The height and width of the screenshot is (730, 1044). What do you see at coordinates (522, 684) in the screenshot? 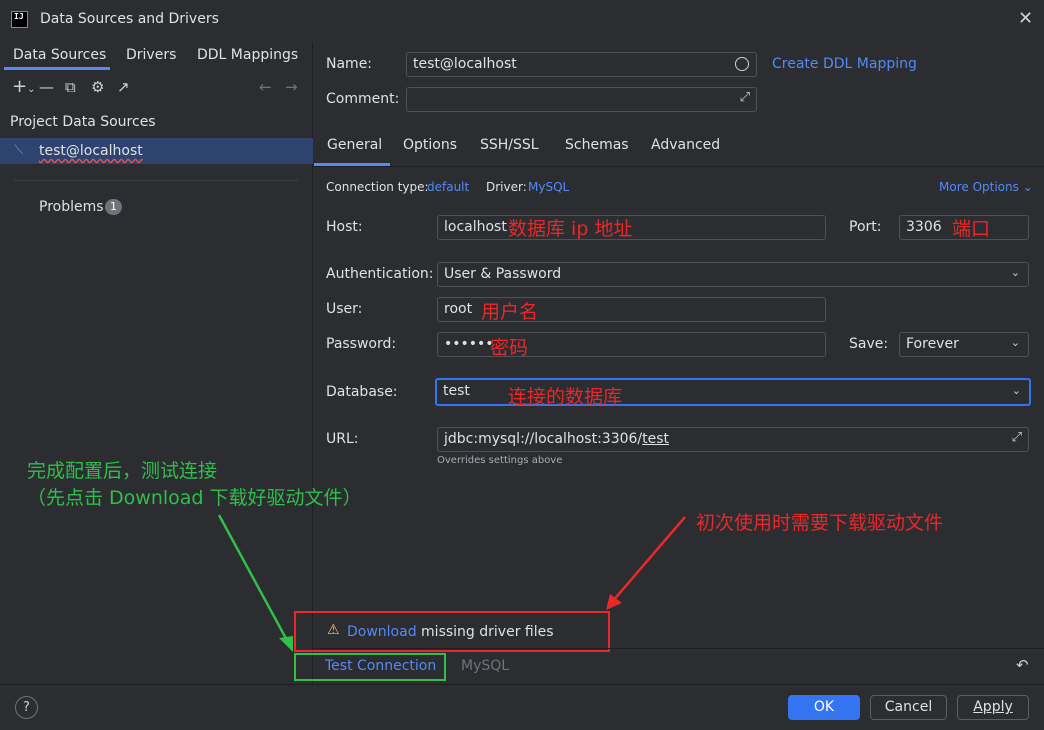
I see `bottom-divider` at bounding box center [522, 684].